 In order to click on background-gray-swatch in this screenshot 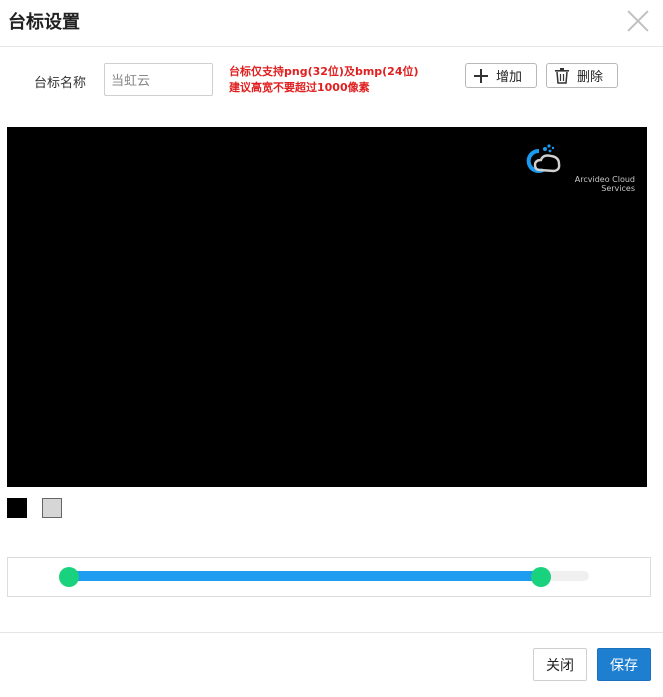, I will do `click(52, 508)`.